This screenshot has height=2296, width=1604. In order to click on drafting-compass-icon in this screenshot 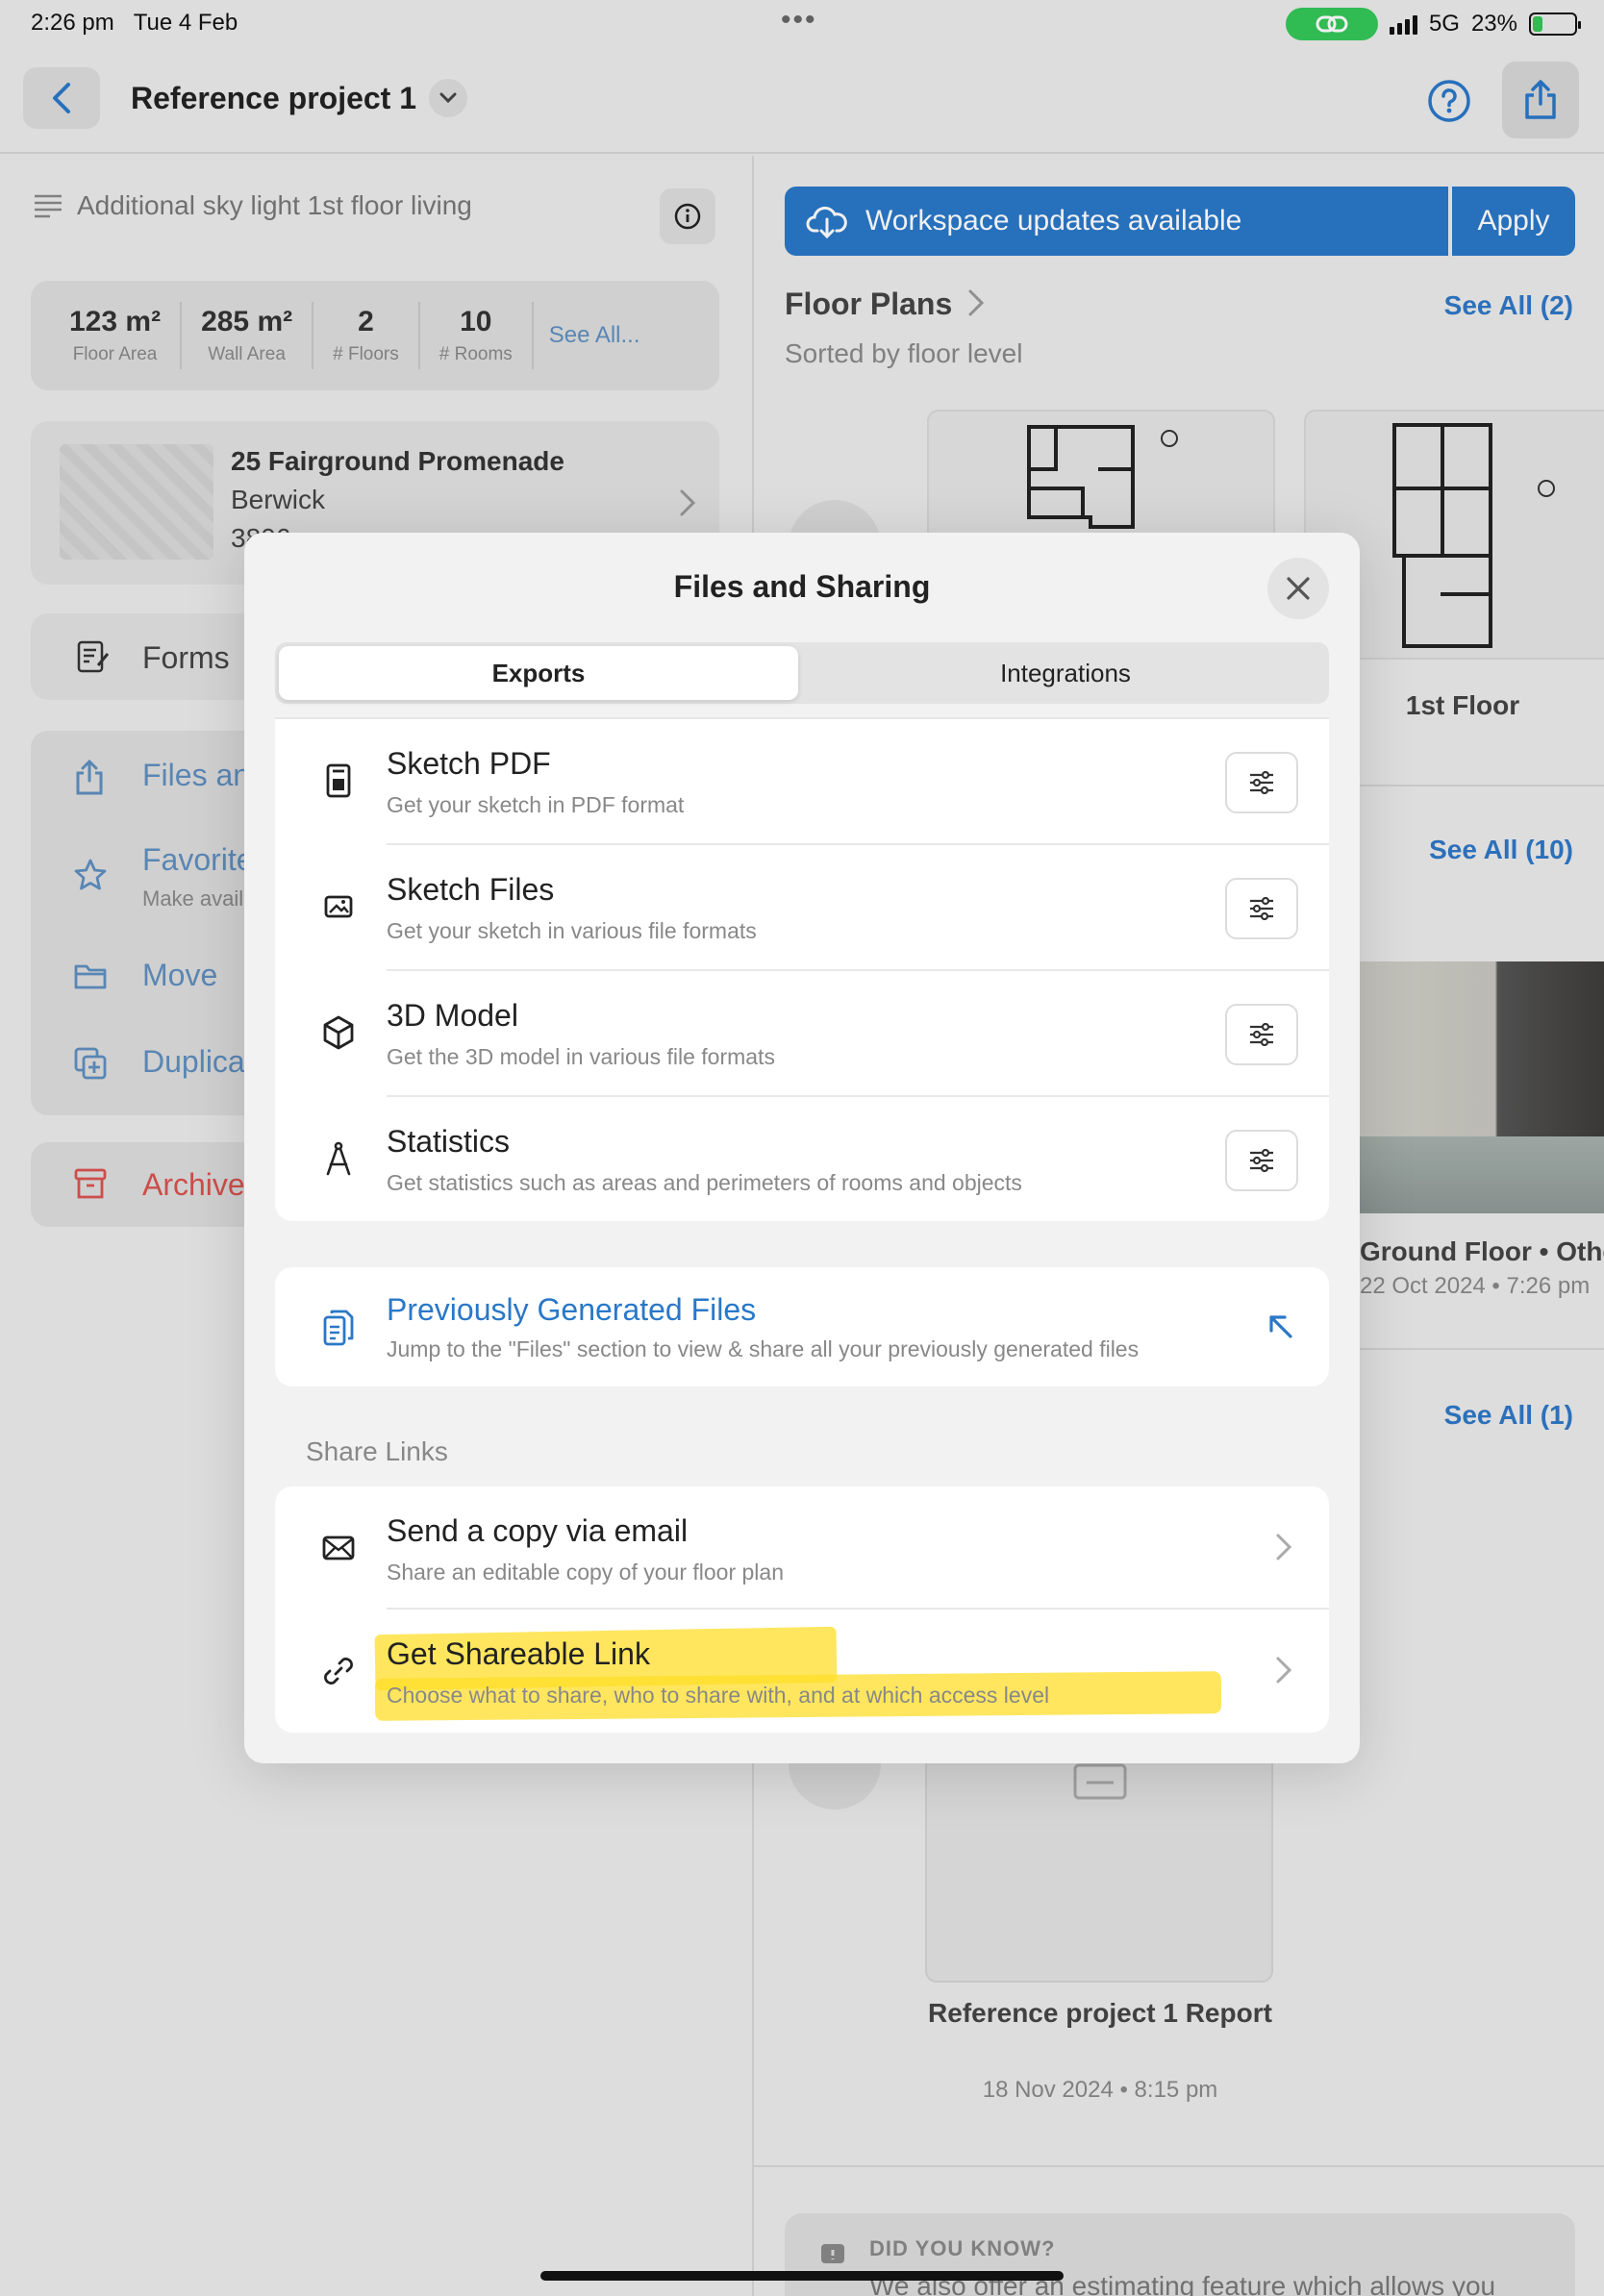, I will do `click(338, 1158)`.